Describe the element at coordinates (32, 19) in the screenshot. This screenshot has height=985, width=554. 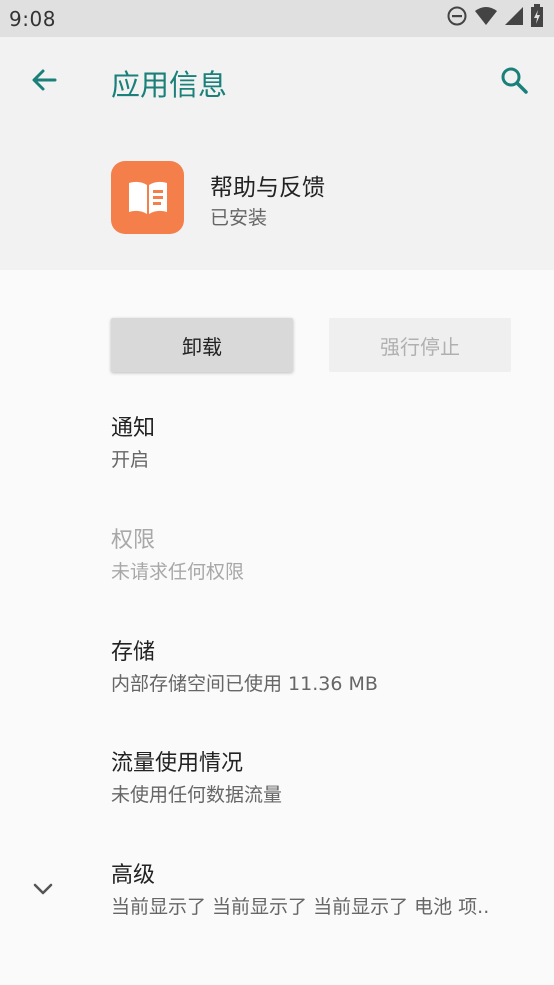
I see `status-time: 9:08` at that location.